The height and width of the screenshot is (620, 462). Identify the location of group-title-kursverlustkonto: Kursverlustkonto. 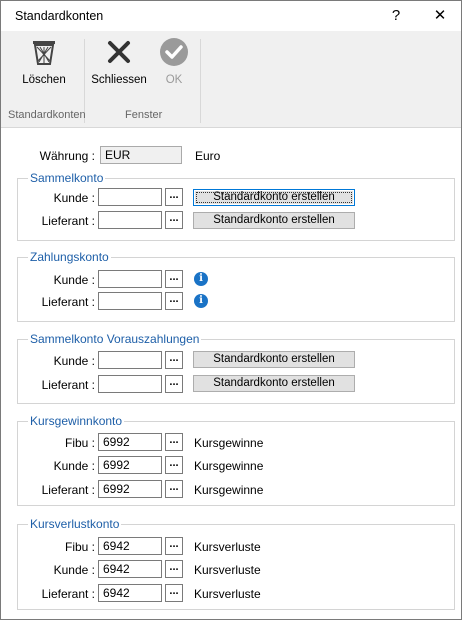
(75, 524).